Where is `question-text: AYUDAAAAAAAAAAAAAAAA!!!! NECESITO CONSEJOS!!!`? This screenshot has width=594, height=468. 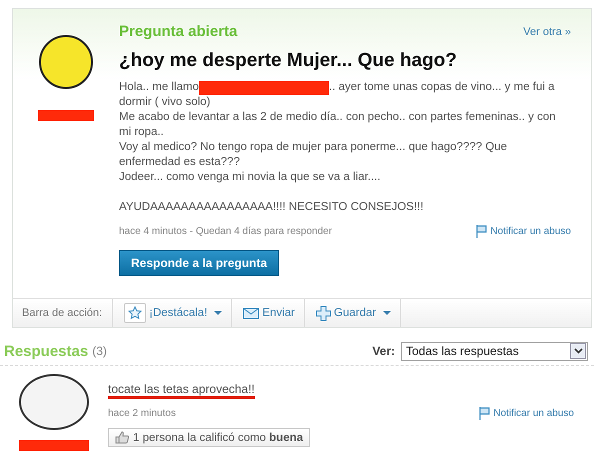 question-text: AYUDAAAAAAAAAAAAAAAA!!!! NECESITO CONSEJOS!!! is located at coordinates (271, 207).